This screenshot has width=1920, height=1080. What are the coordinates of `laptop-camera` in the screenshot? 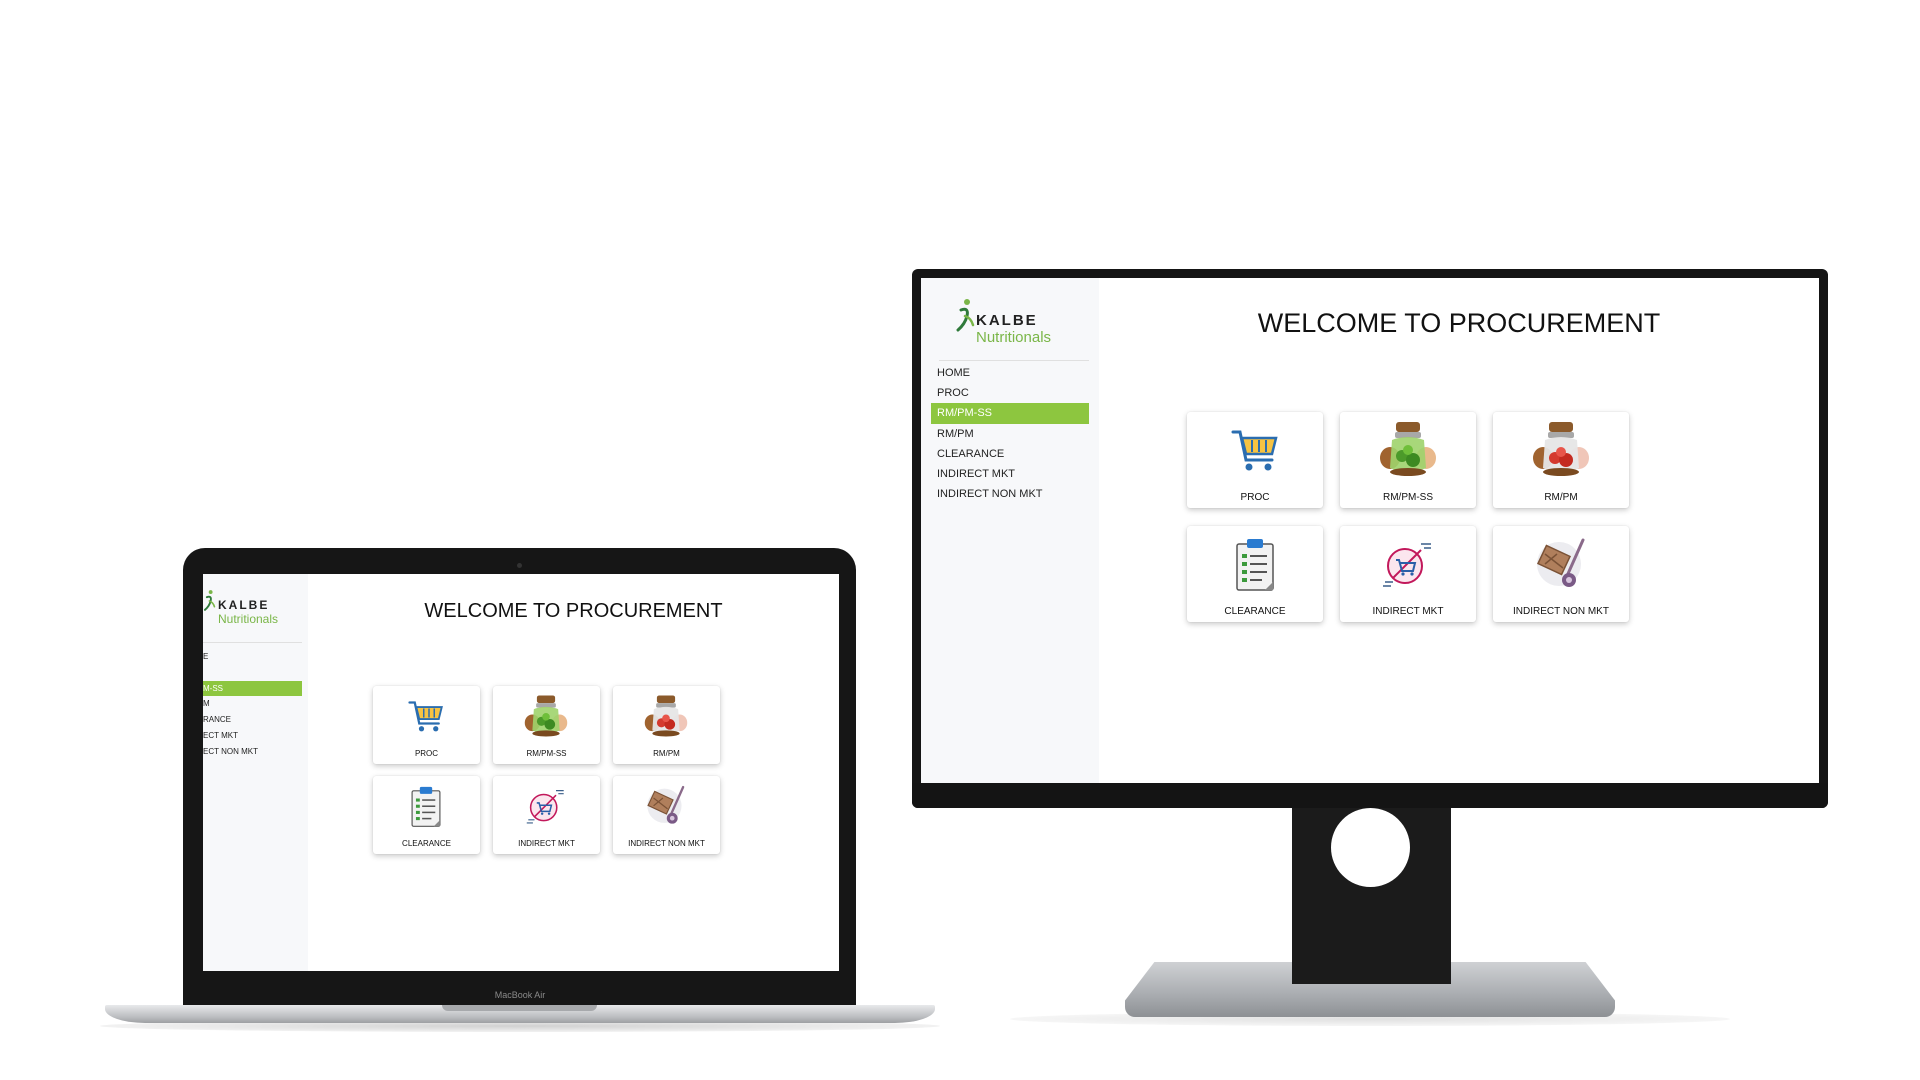 It's located at (519, 565).